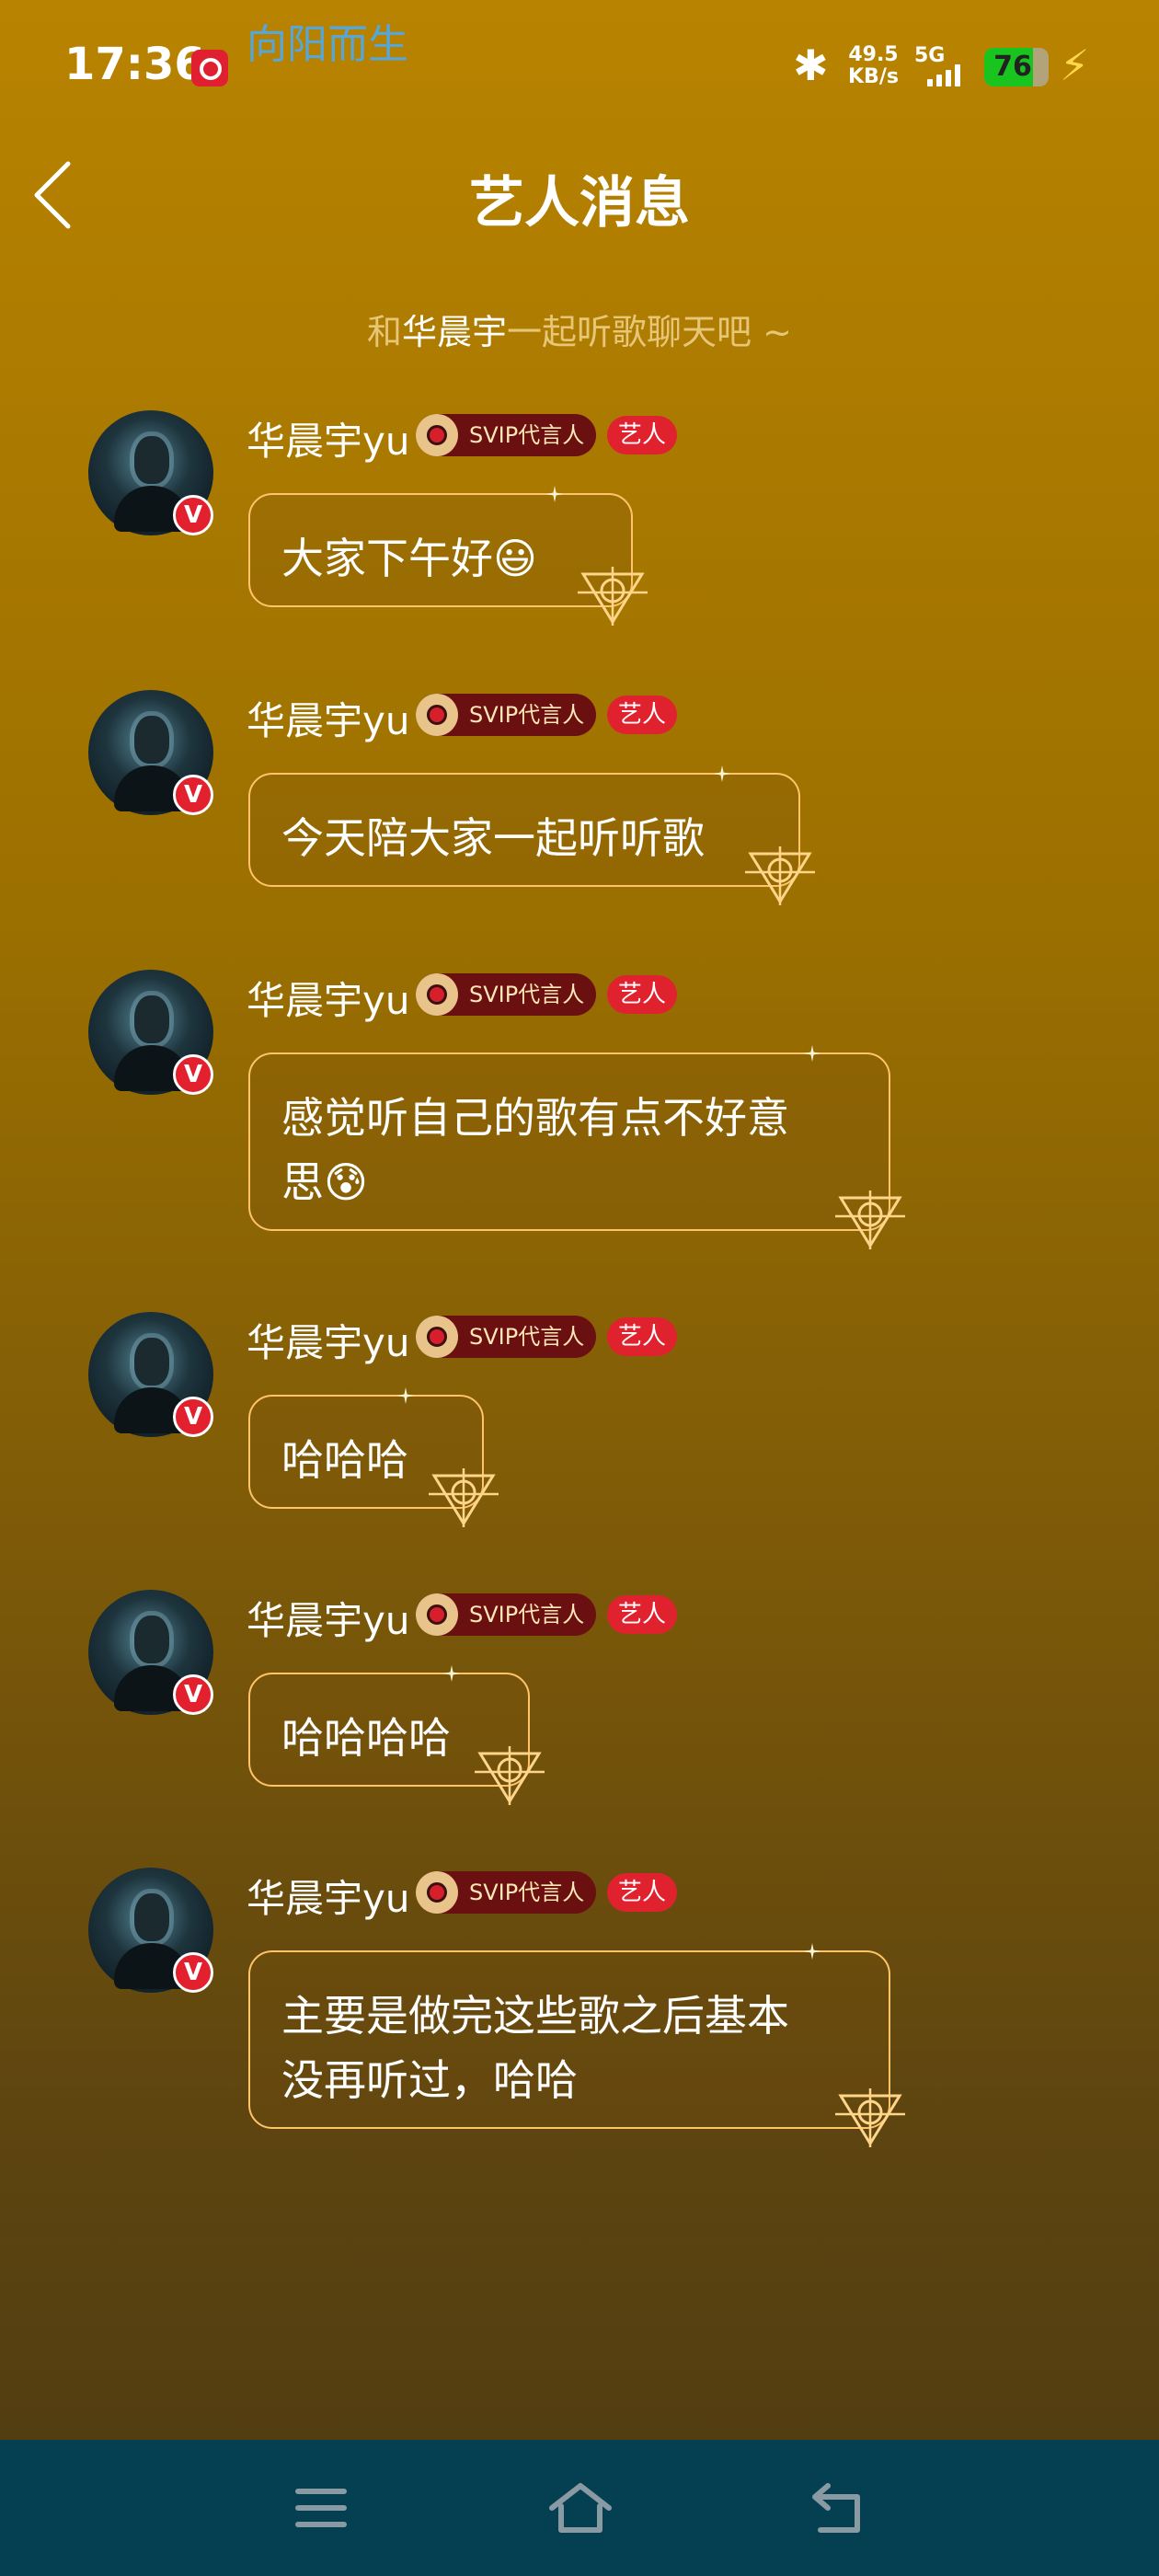 The height and width of the screenshot is (2576, 1159). Describe the element at coordinates (409, 558) in the screenshot. I see `message-line: 大家下午好😃` at that location.